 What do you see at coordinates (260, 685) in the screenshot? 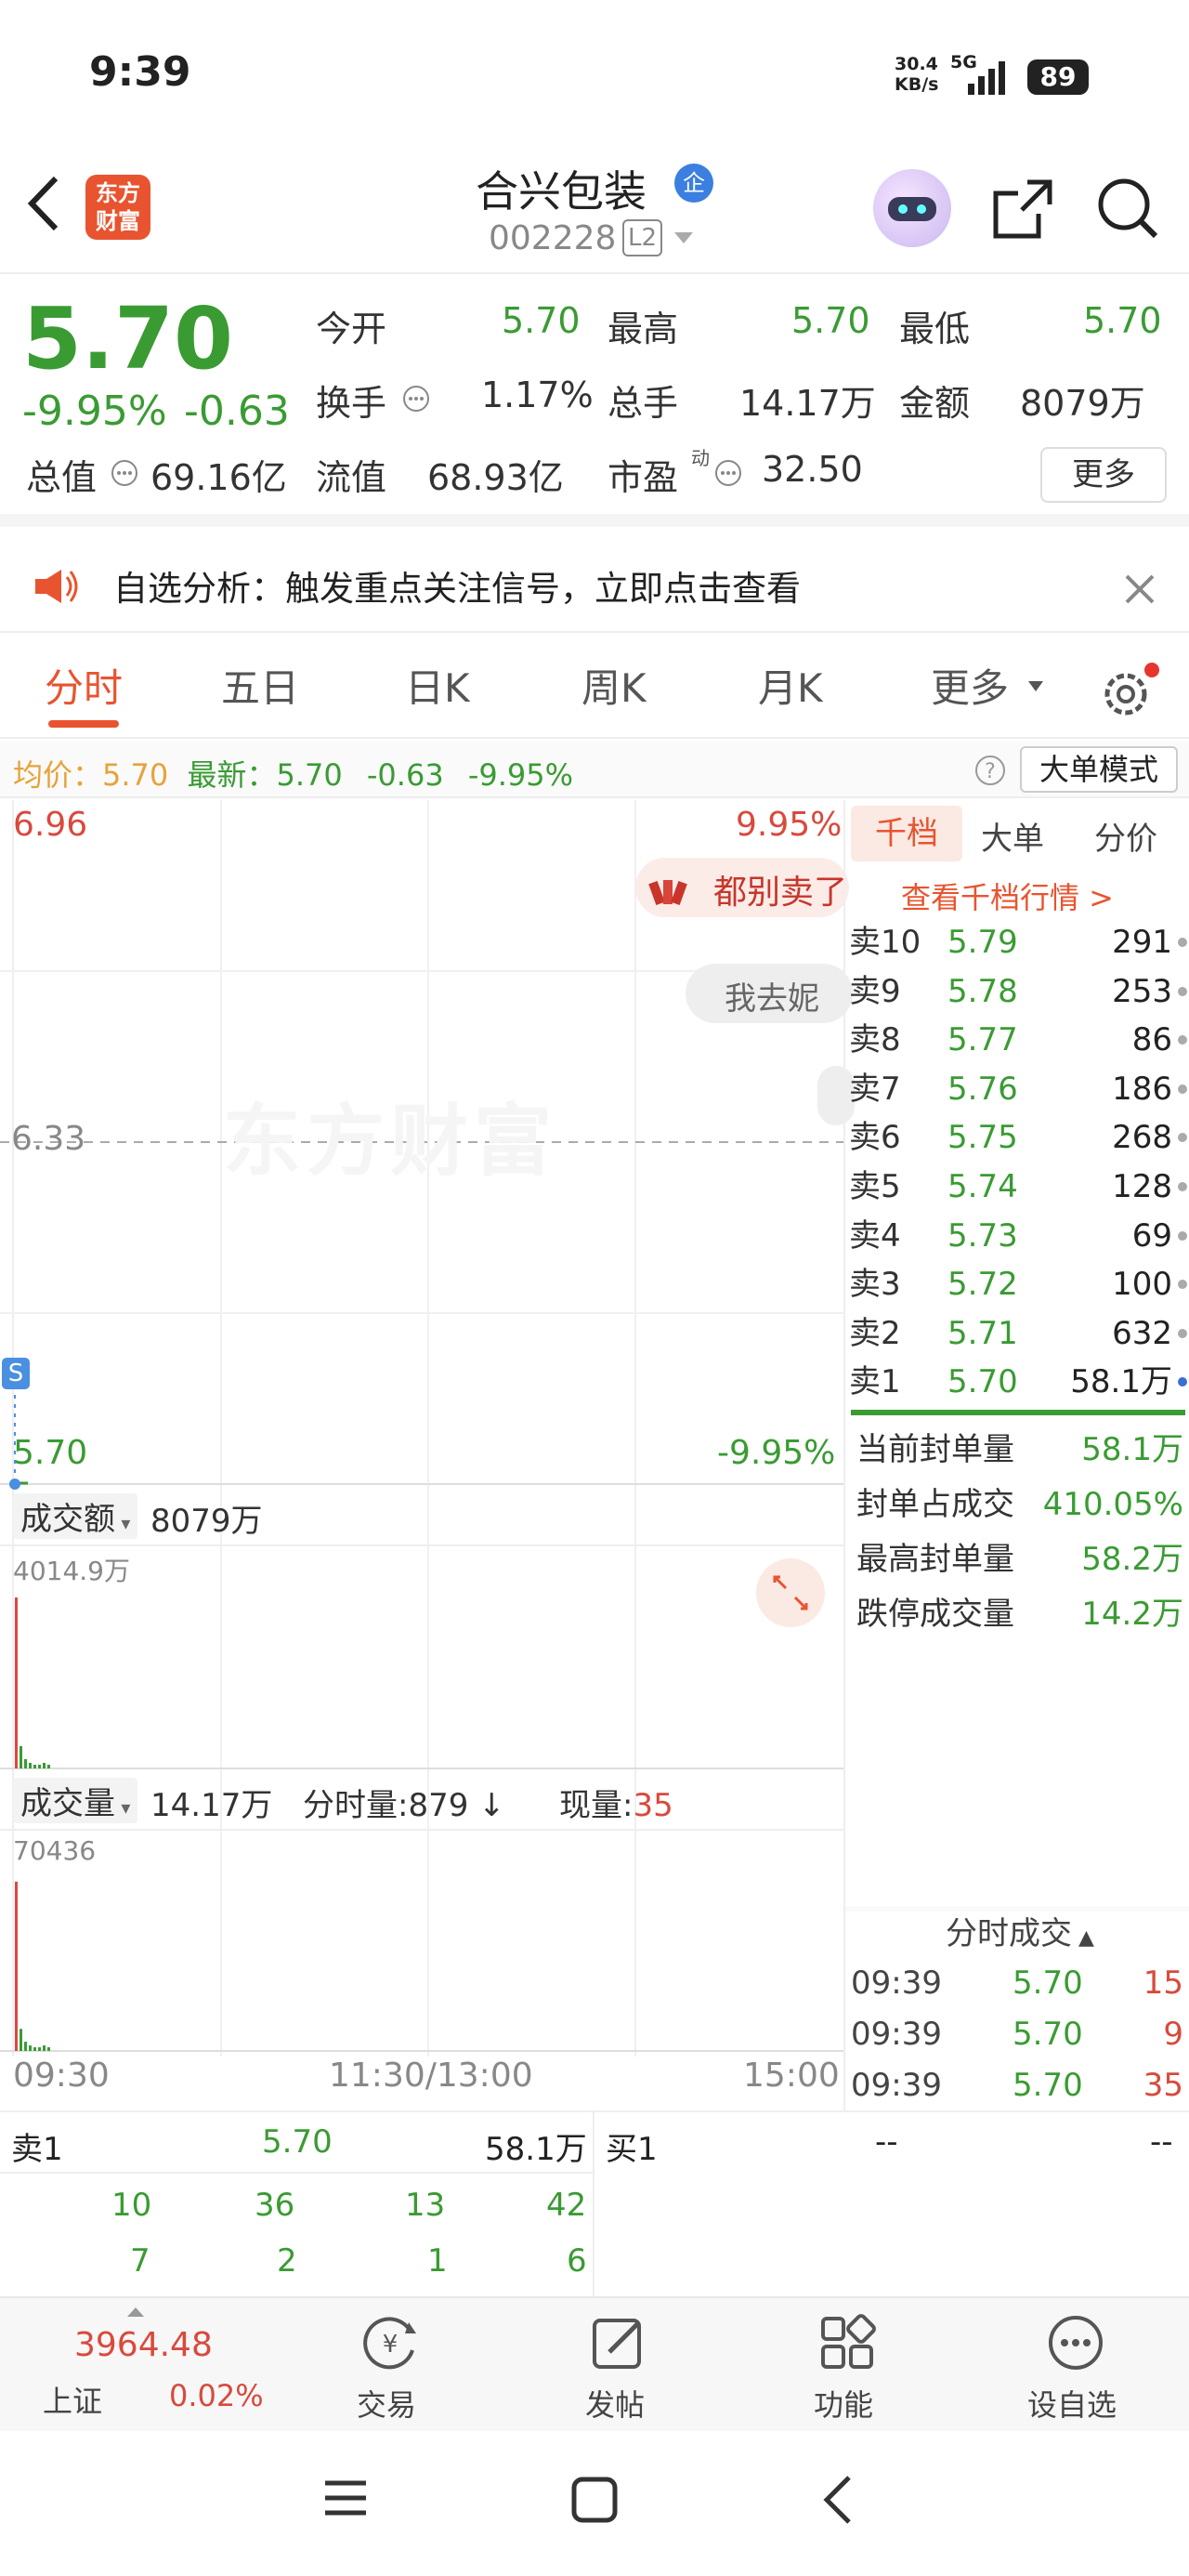
I see `tab-five-day: 五日` at bounding box center [260, 685].